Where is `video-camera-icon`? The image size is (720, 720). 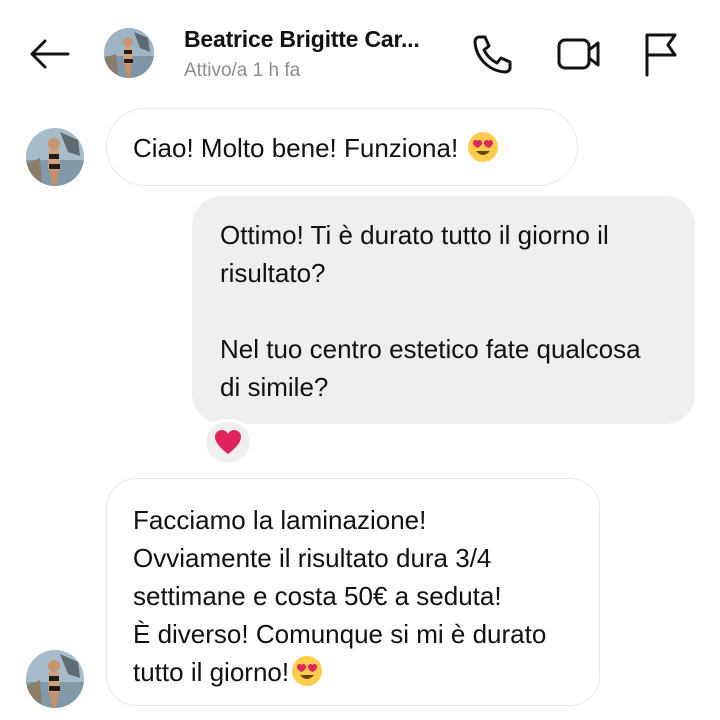
video-camera-icon is located at coordinates (578, 54).